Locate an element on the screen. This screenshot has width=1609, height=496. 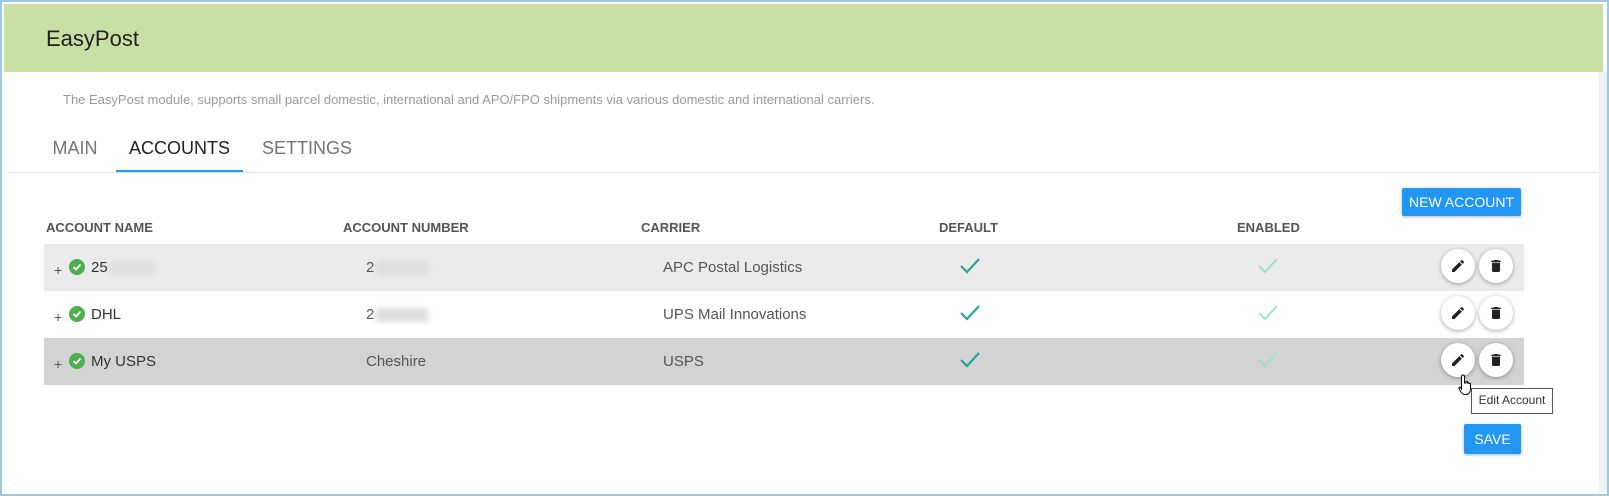
carrier-cell: APC Postal Logistics is located at coordinates (733, 267).